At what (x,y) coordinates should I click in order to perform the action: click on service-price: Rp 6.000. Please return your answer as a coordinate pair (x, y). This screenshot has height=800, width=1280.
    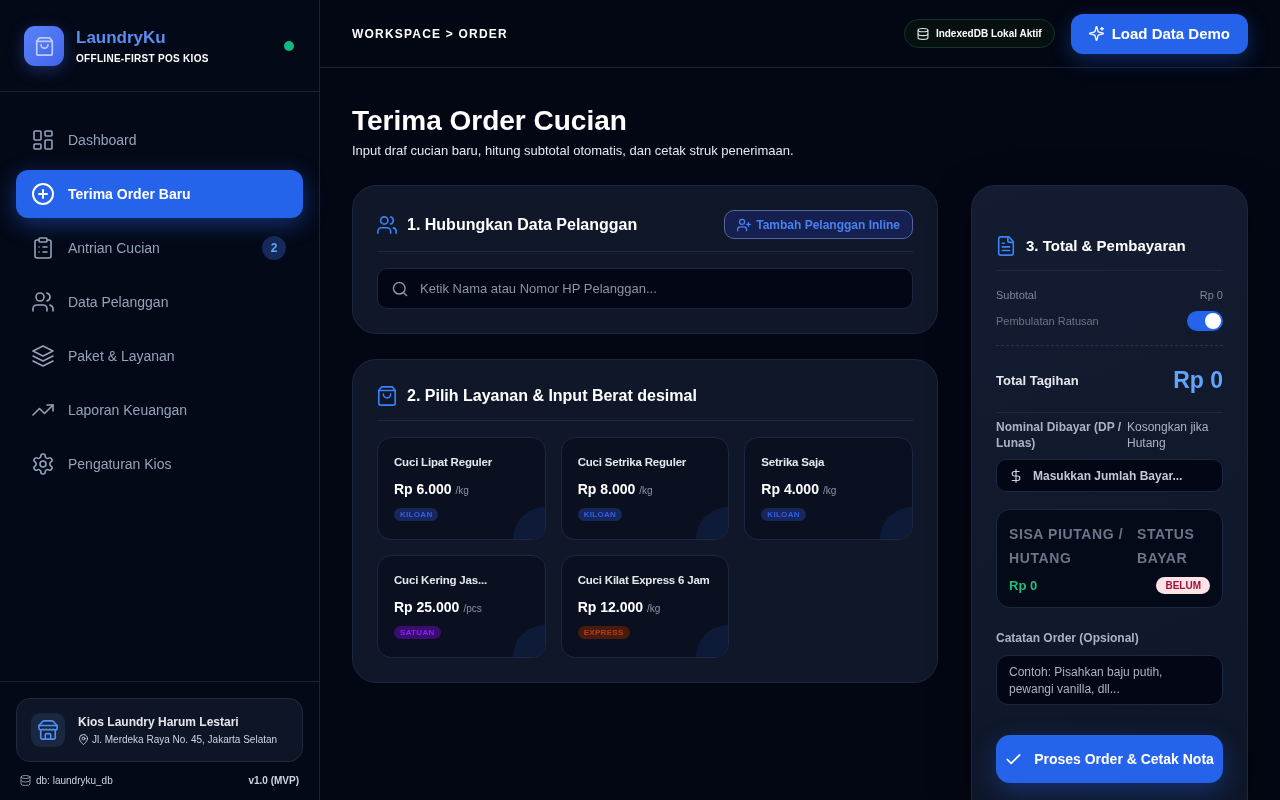
    Looking at the image, I should click on (423, 489).